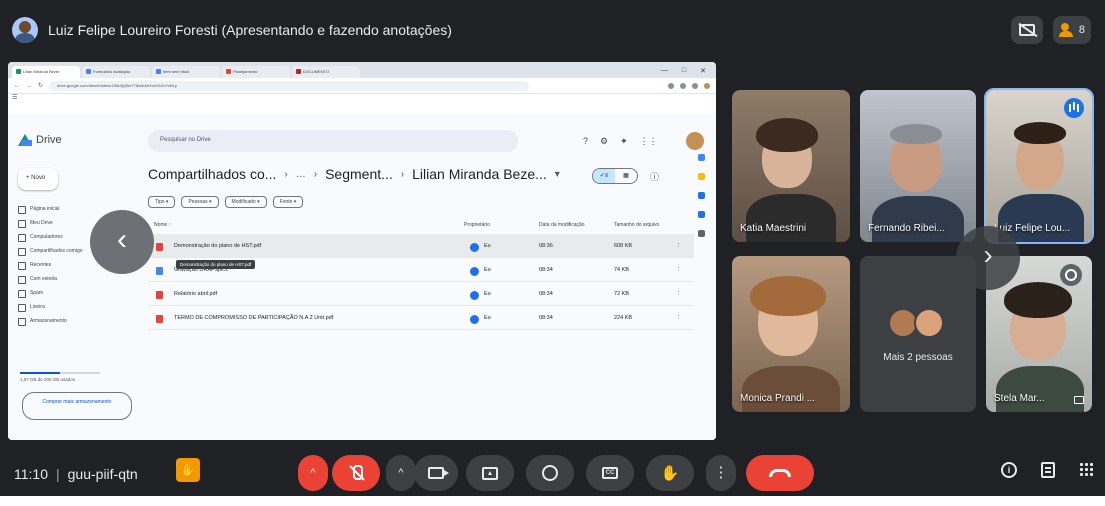 This screenshot has width=1105, height=506. What do you see at coordinates (918, 334) in the screenshot?
I see `more-participants-tile: Mais 2 pessoas` at bounding box center [918, 334].